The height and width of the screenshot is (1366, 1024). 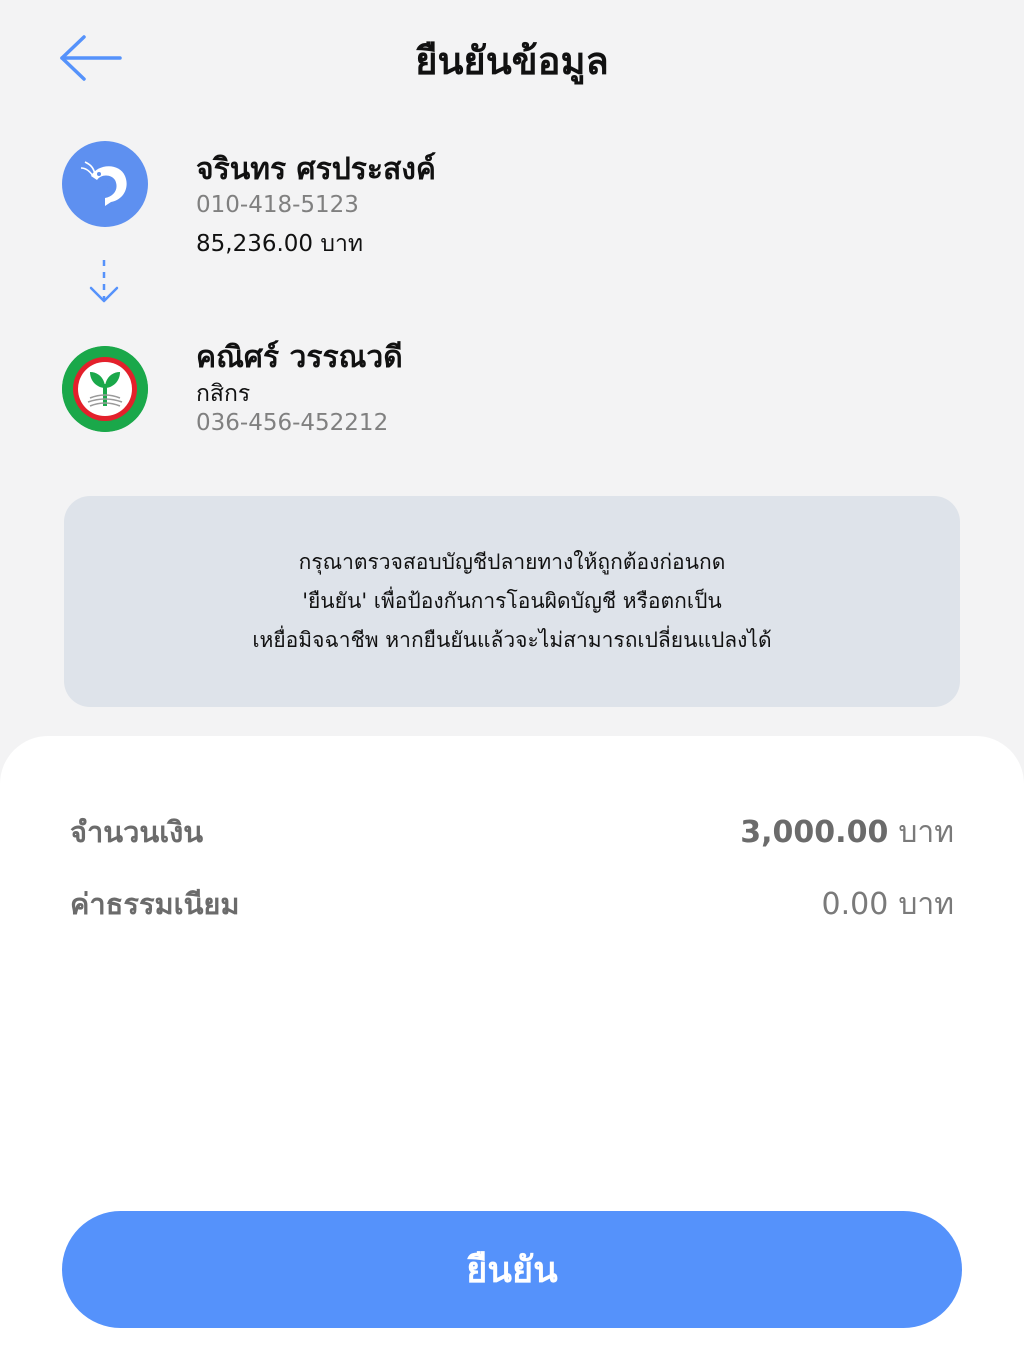 I want to click on fee-label: ค่าธรรมเนียม, so click(x=155, y=904).